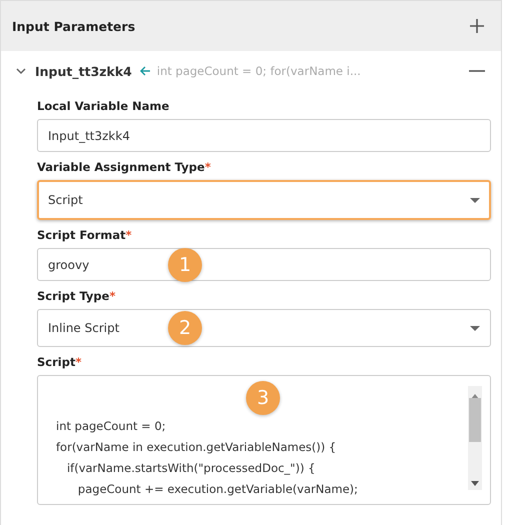 This screenshot has height=525, width=505. What do you see at coordinates (121, 167) in the screenshot?
I see `field-label: Variable Assignment Type` at bounding box center [121, 167].